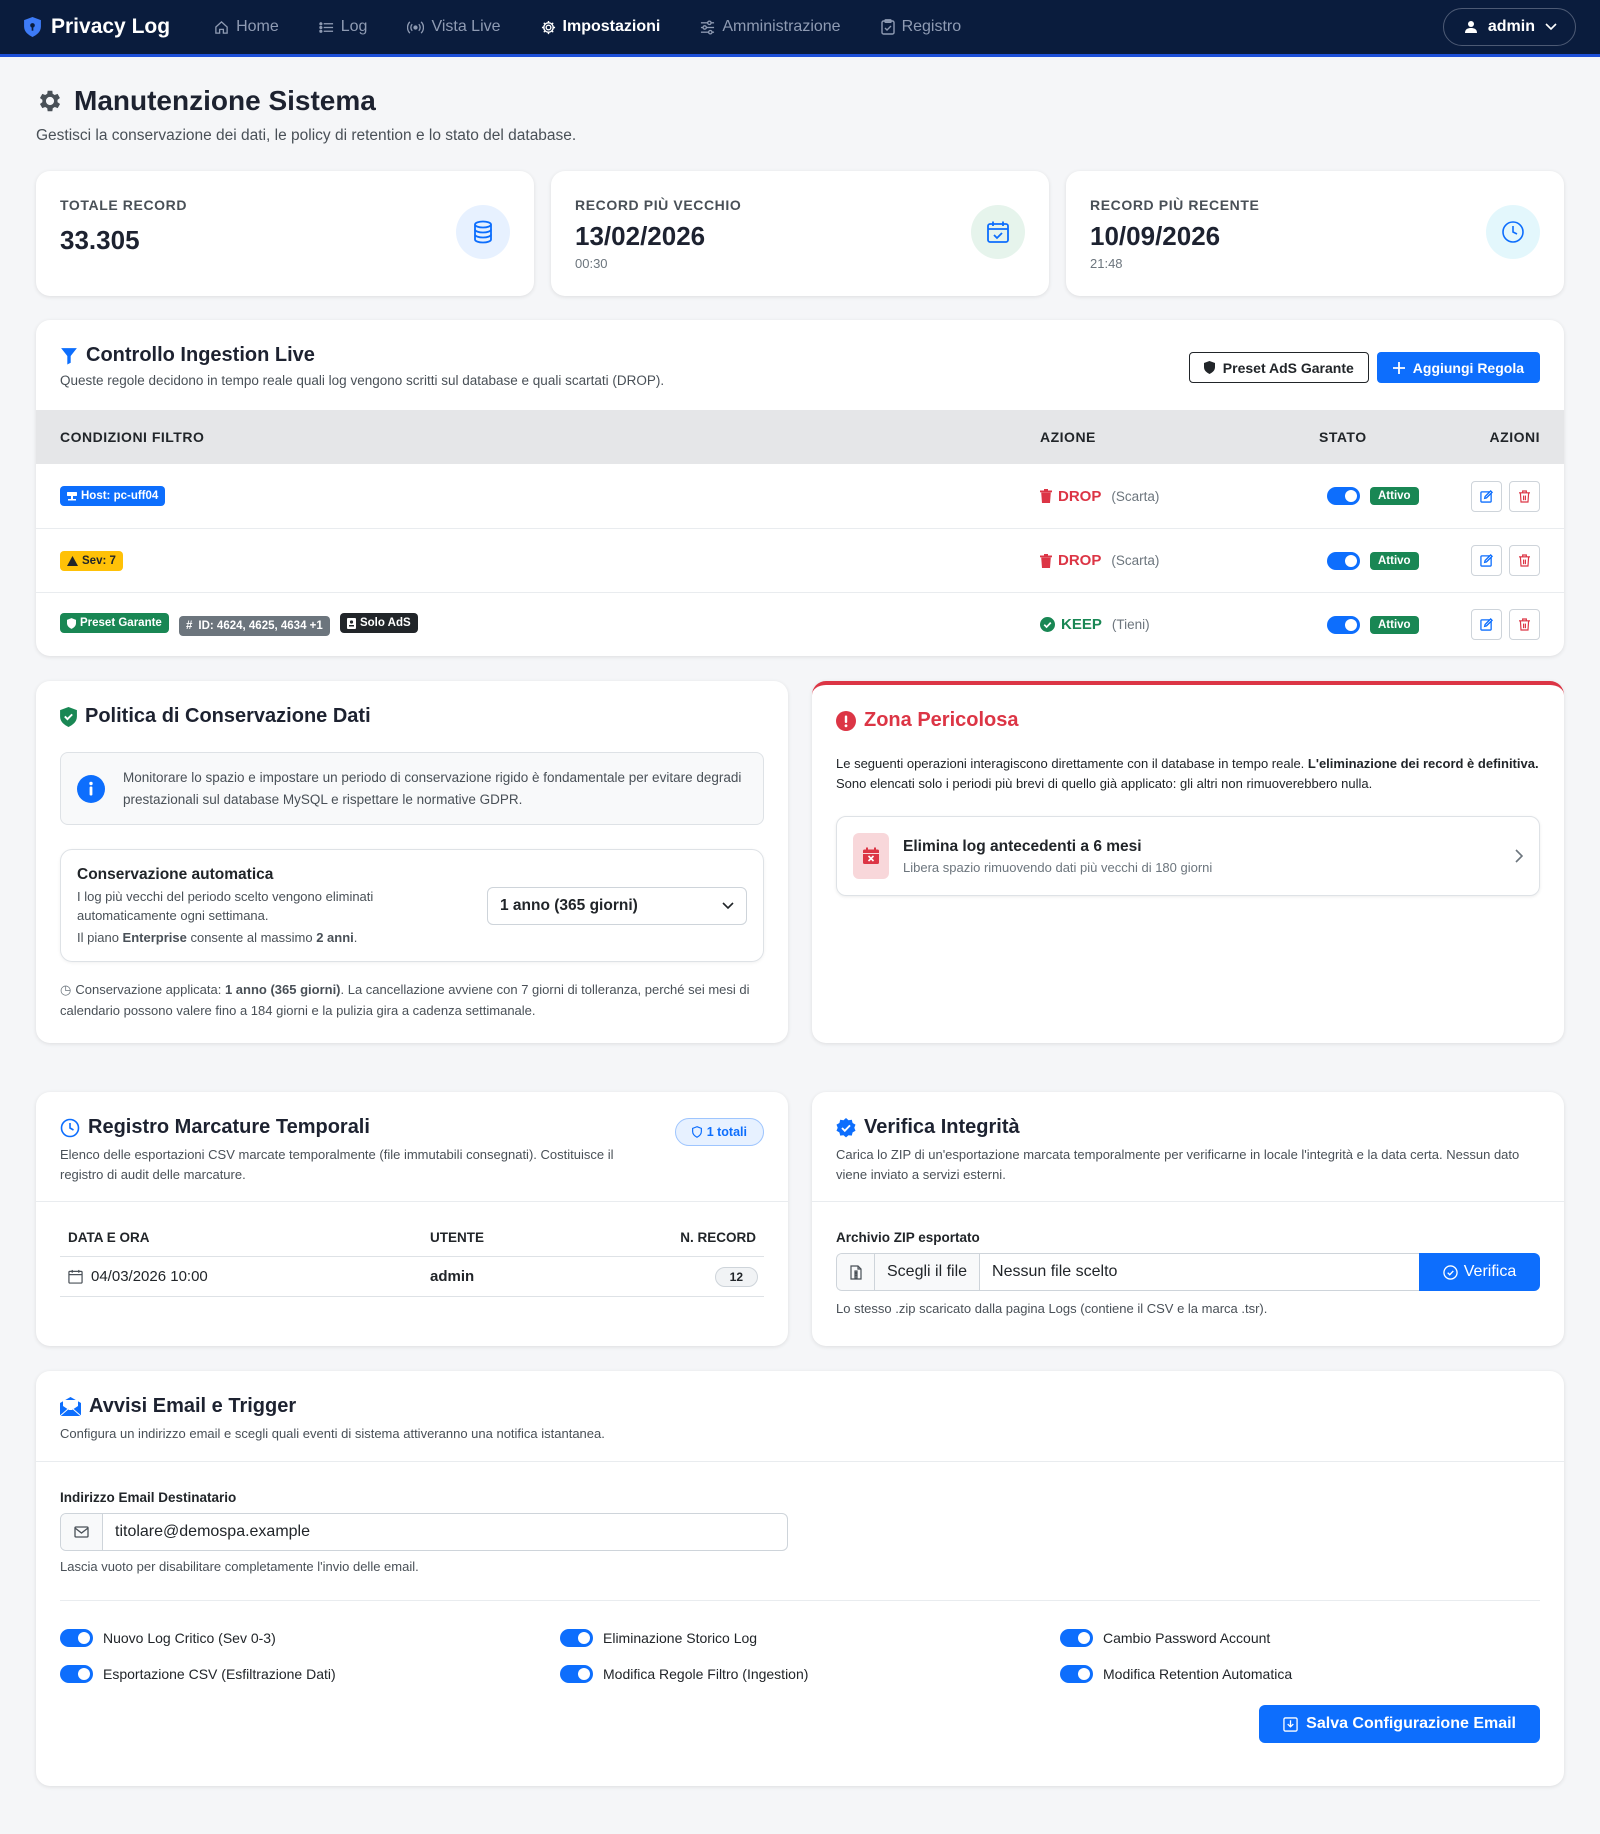 This screenshot has height=1834, width=1600. Describe the element at coordinates (1198, 1674) in the screenshot. I see `toggle-label: Modifica Retention Automatica` at that location.